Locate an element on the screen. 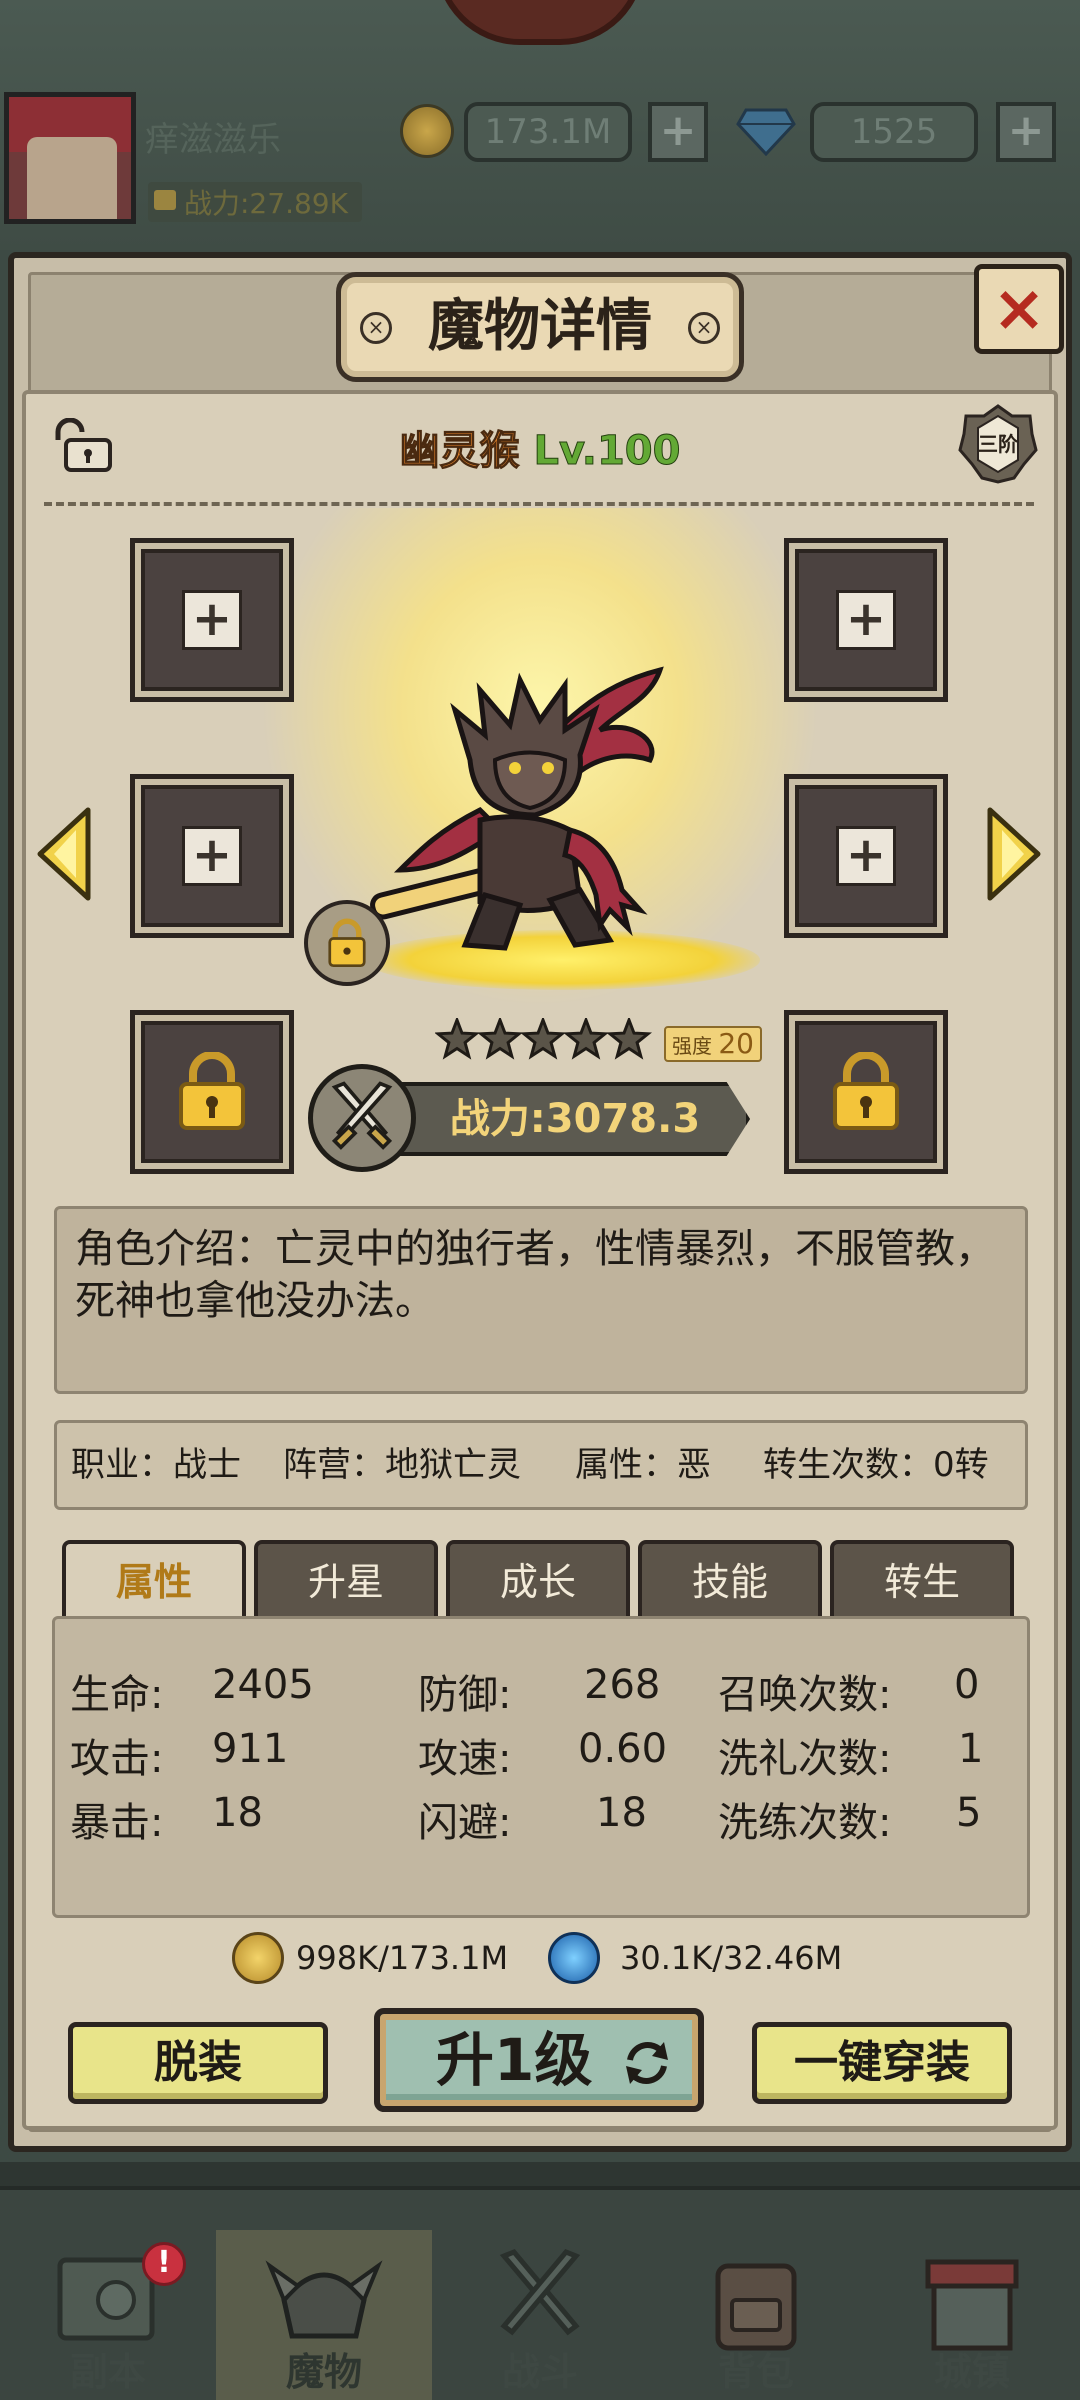 Image resolution: width=1080 pixels, height=2400 pixels. tab-attributes: 属性 is located at coordinates (154, 1580).